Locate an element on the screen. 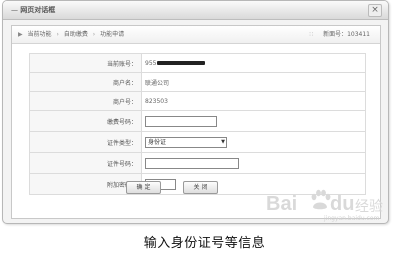 The width and height of the screenshot is (409, 254). breadcrumb-item-current-function: 当前功能 is located at coordinates (39, 34).